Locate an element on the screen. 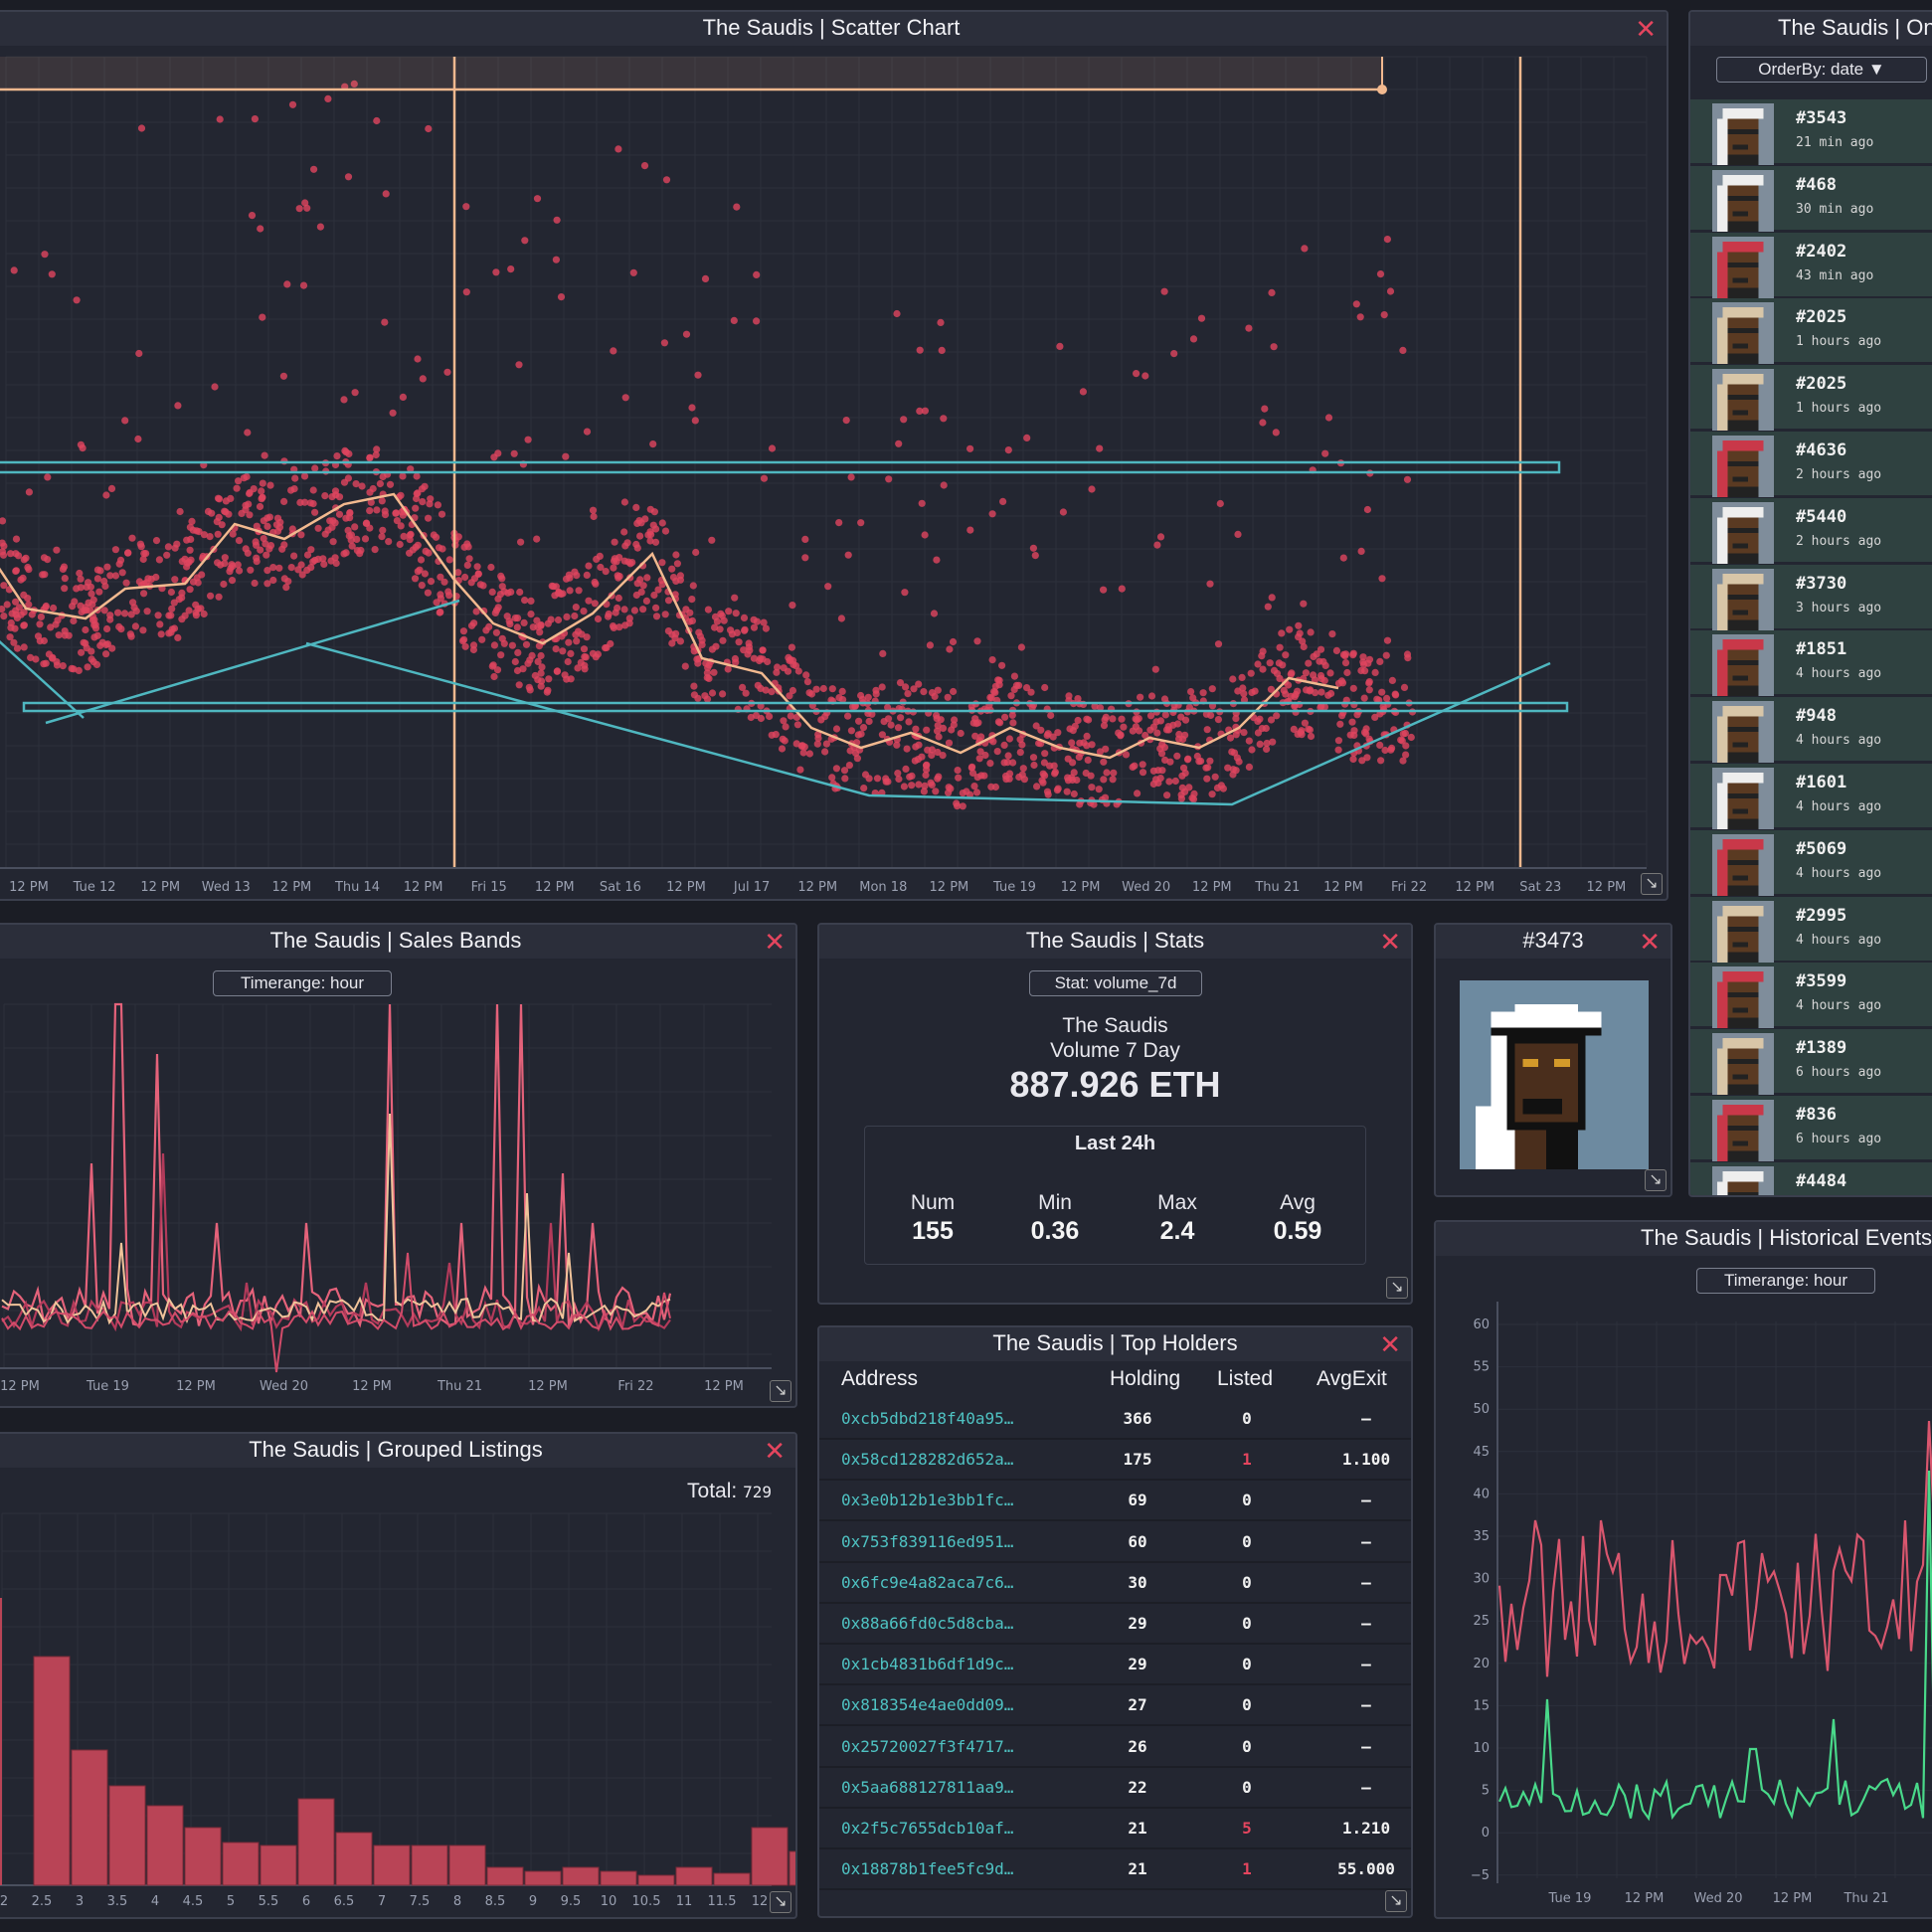 The width and height of the screenshot is (1932, 1932). y-tick-label: 15 is located at coordinates (1482, 1706).